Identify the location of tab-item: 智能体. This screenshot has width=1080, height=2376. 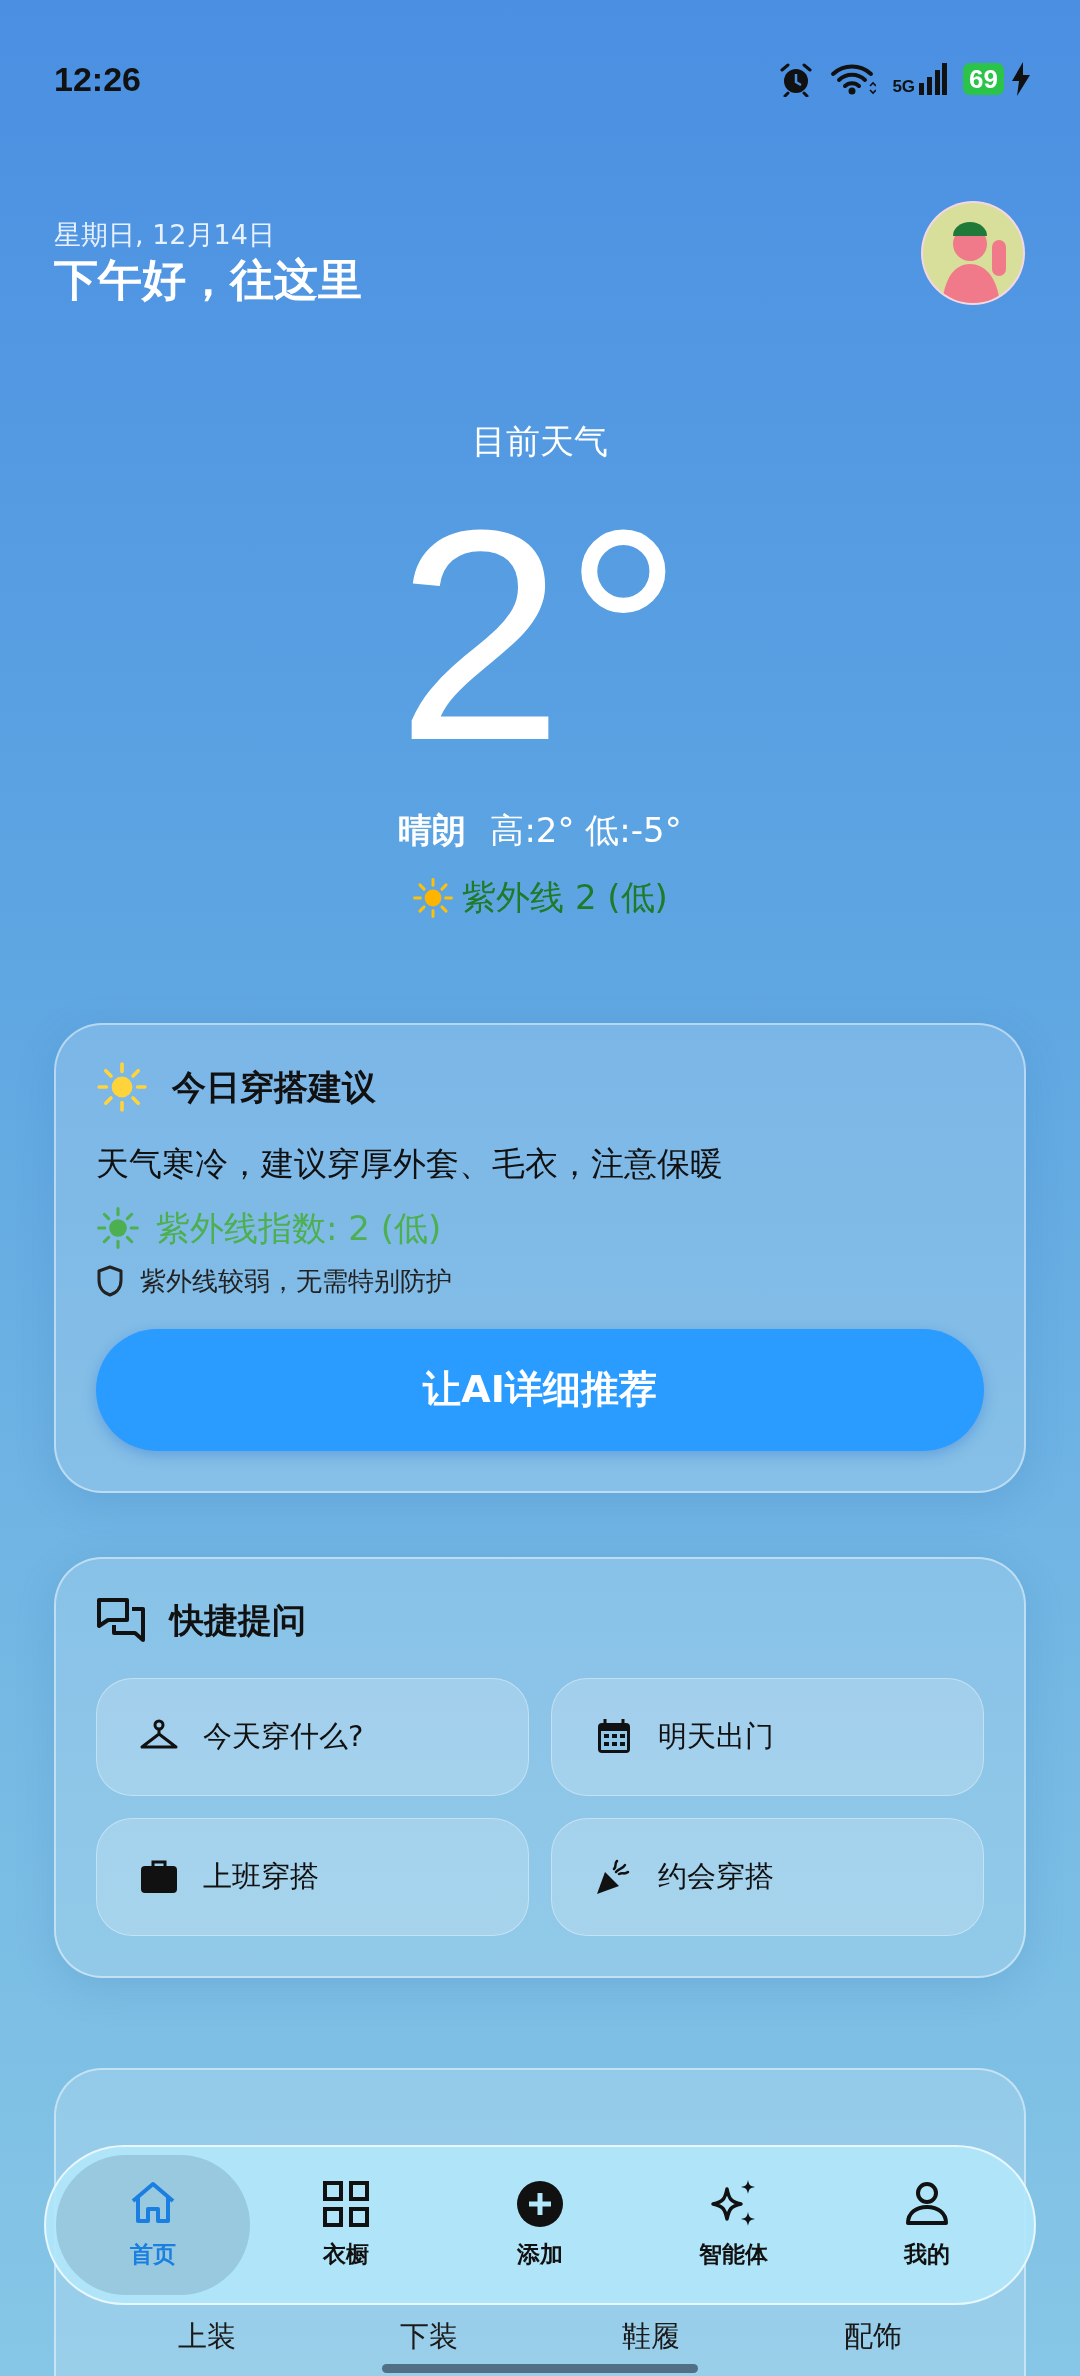
(733, 2225).